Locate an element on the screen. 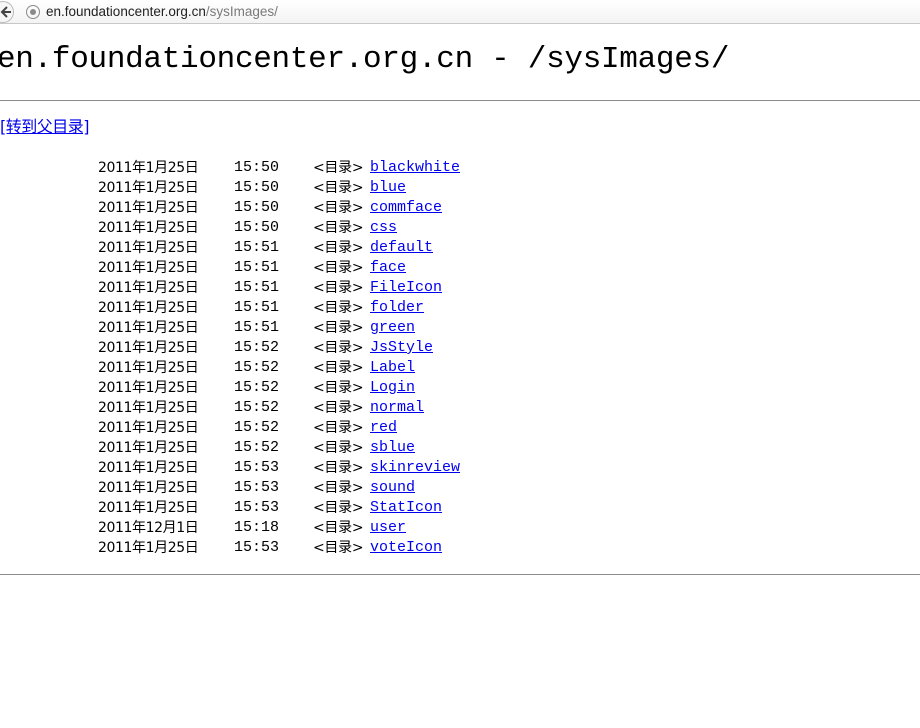  entry-folder-link: StatIcon is located at coordinates (406, 508).